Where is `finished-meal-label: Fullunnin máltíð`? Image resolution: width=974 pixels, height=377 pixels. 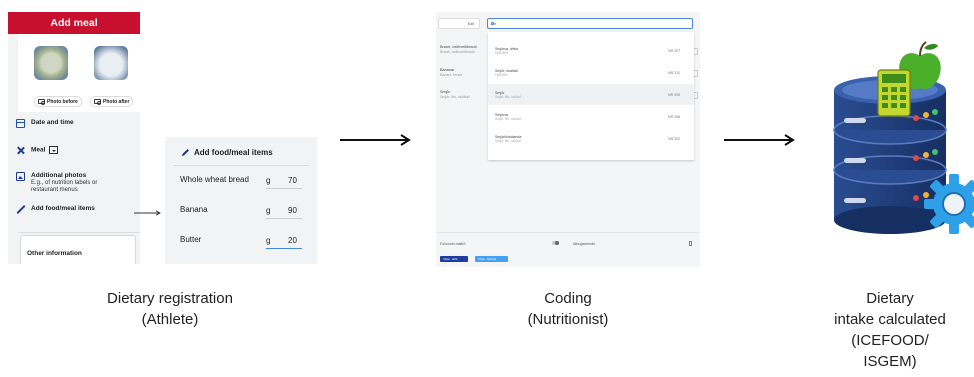 finished-meal-label: Fullunnin máltíð is located at coordinates (453, 244).